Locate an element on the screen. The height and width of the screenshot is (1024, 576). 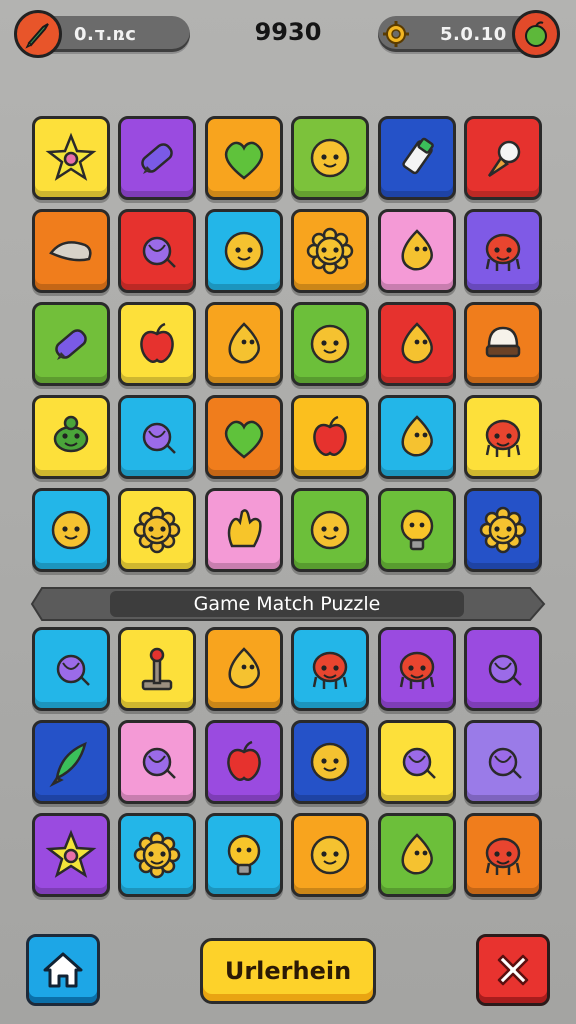
bottom-tile-r2-c1 is located at coordinates (71, 762).